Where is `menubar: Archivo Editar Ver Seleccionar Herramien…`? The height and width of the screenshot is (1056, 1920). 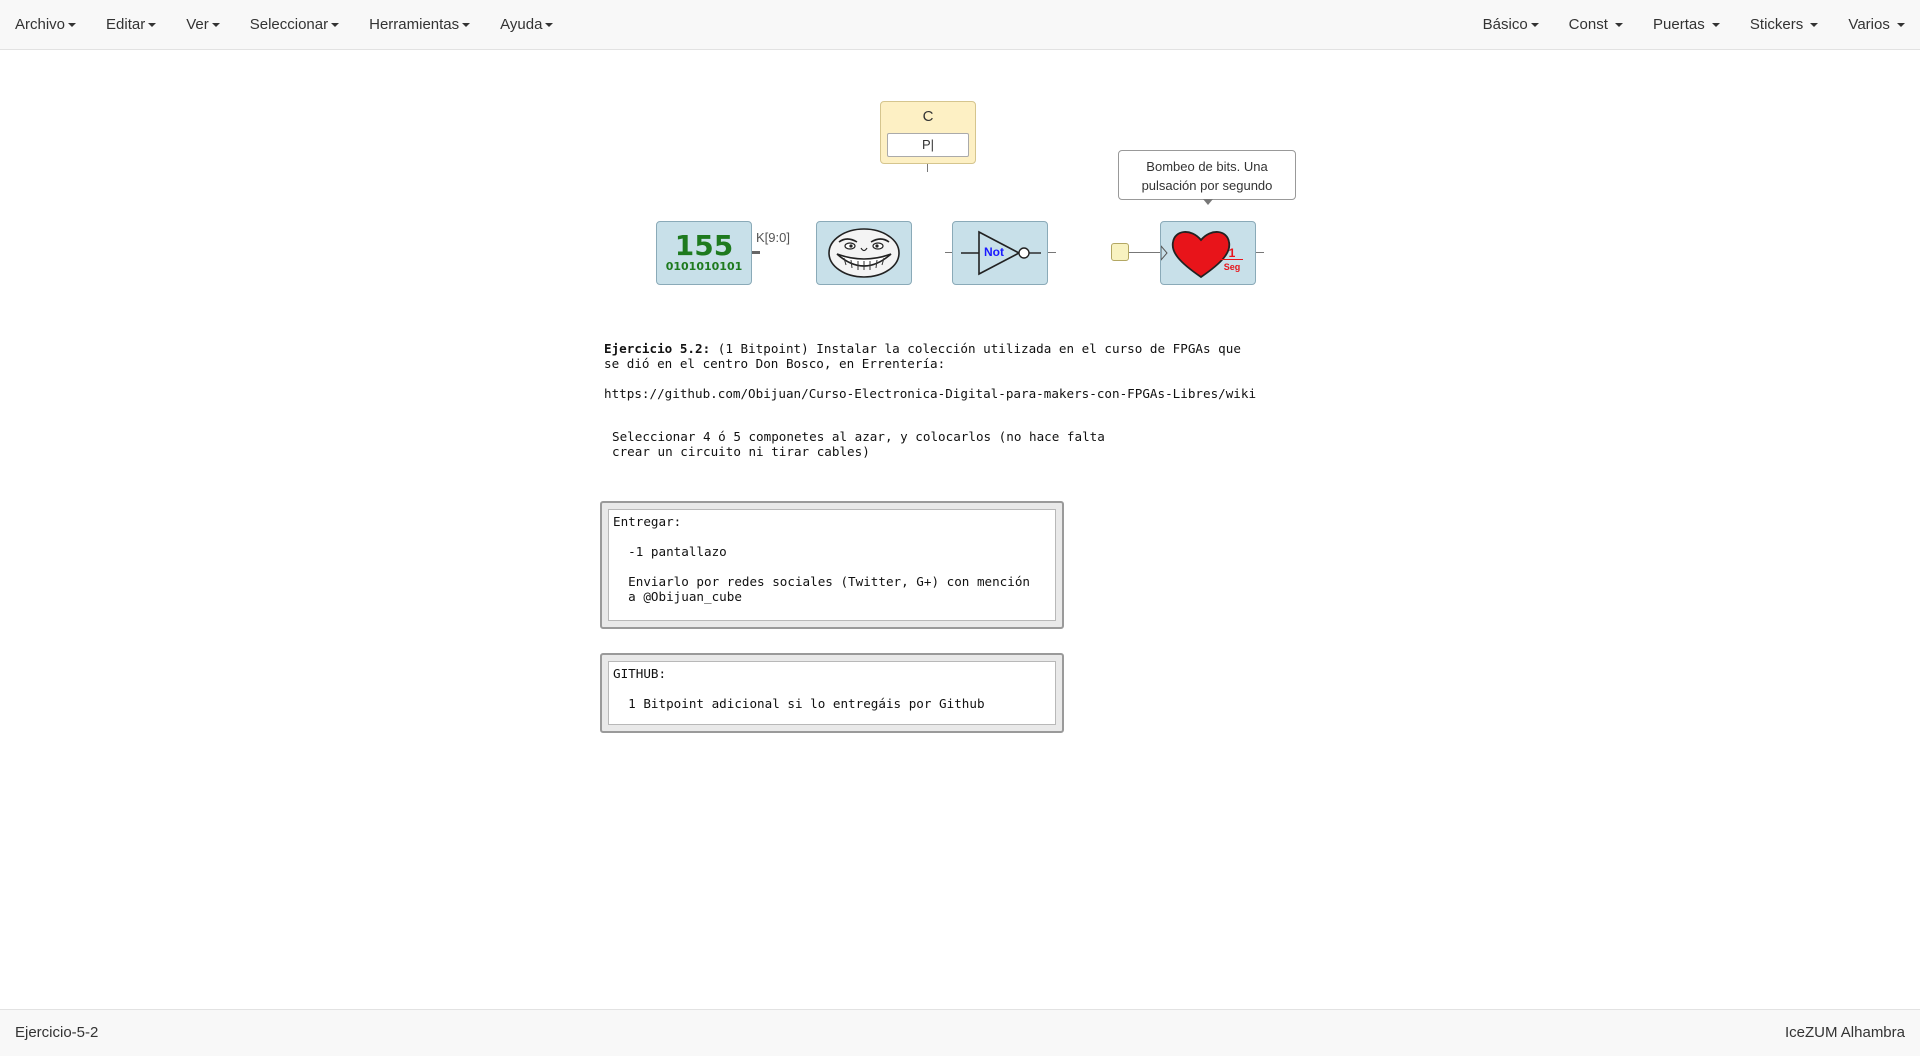
menubar: Archivo Editar Ver Seleccionar Herramien… is located at coordinates (960, 25).